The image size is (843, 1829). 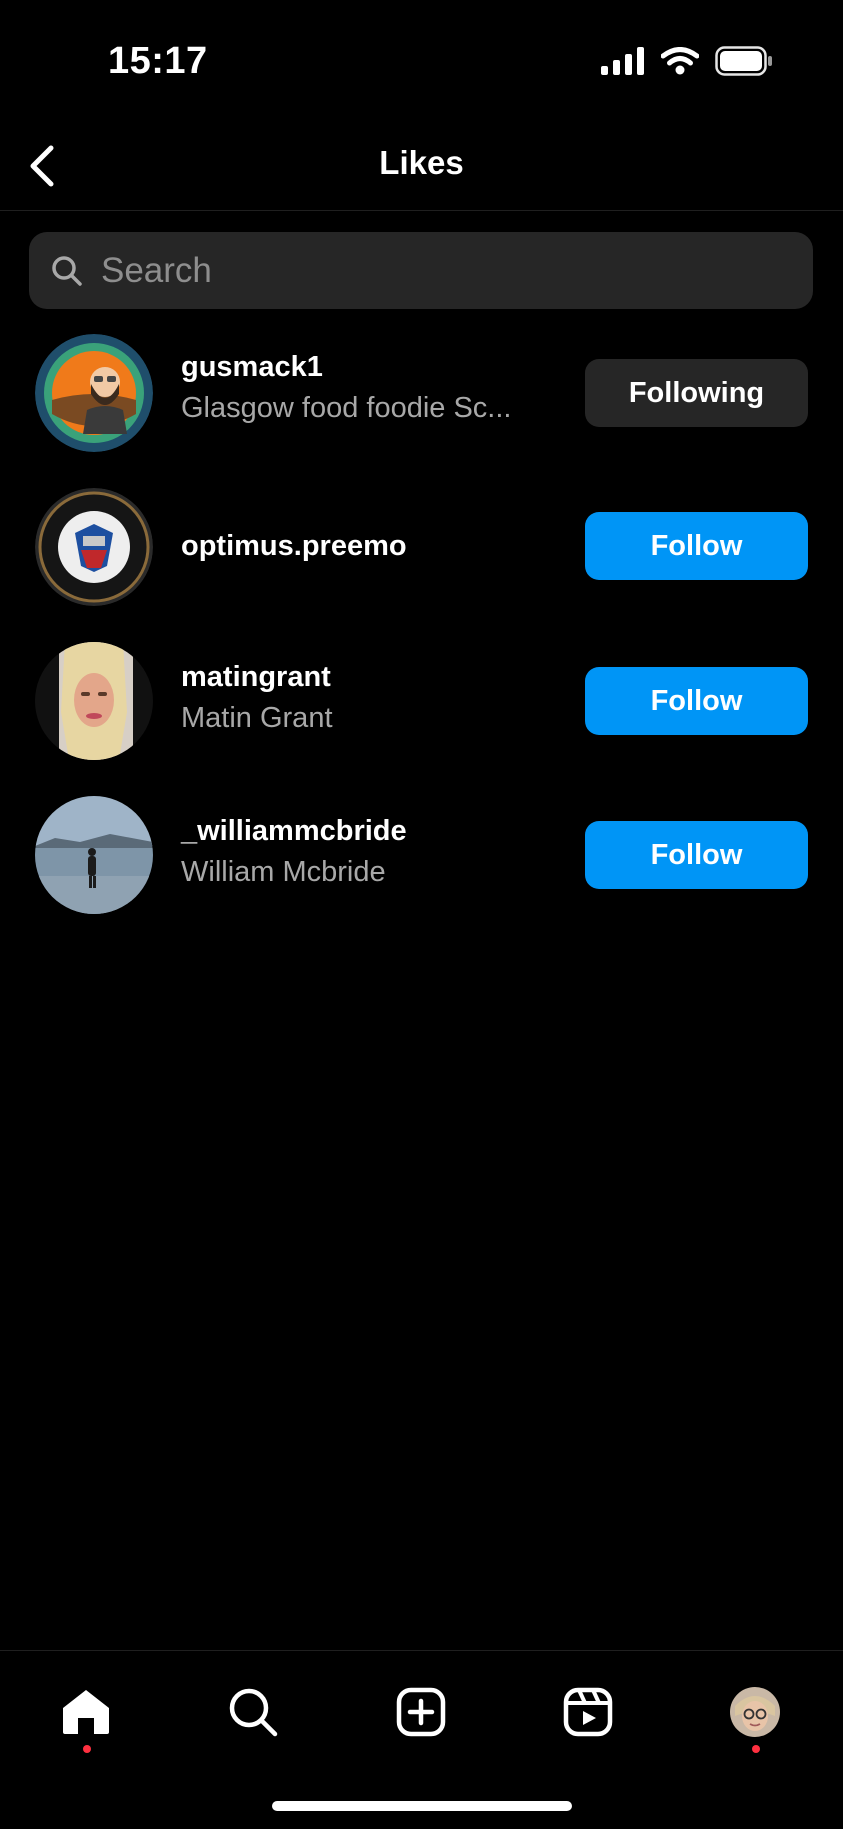 What do you see at coordinates (257, 718) in the screenshot?
I see `full-name: Matin Grant` at bounding box center [257, 718].